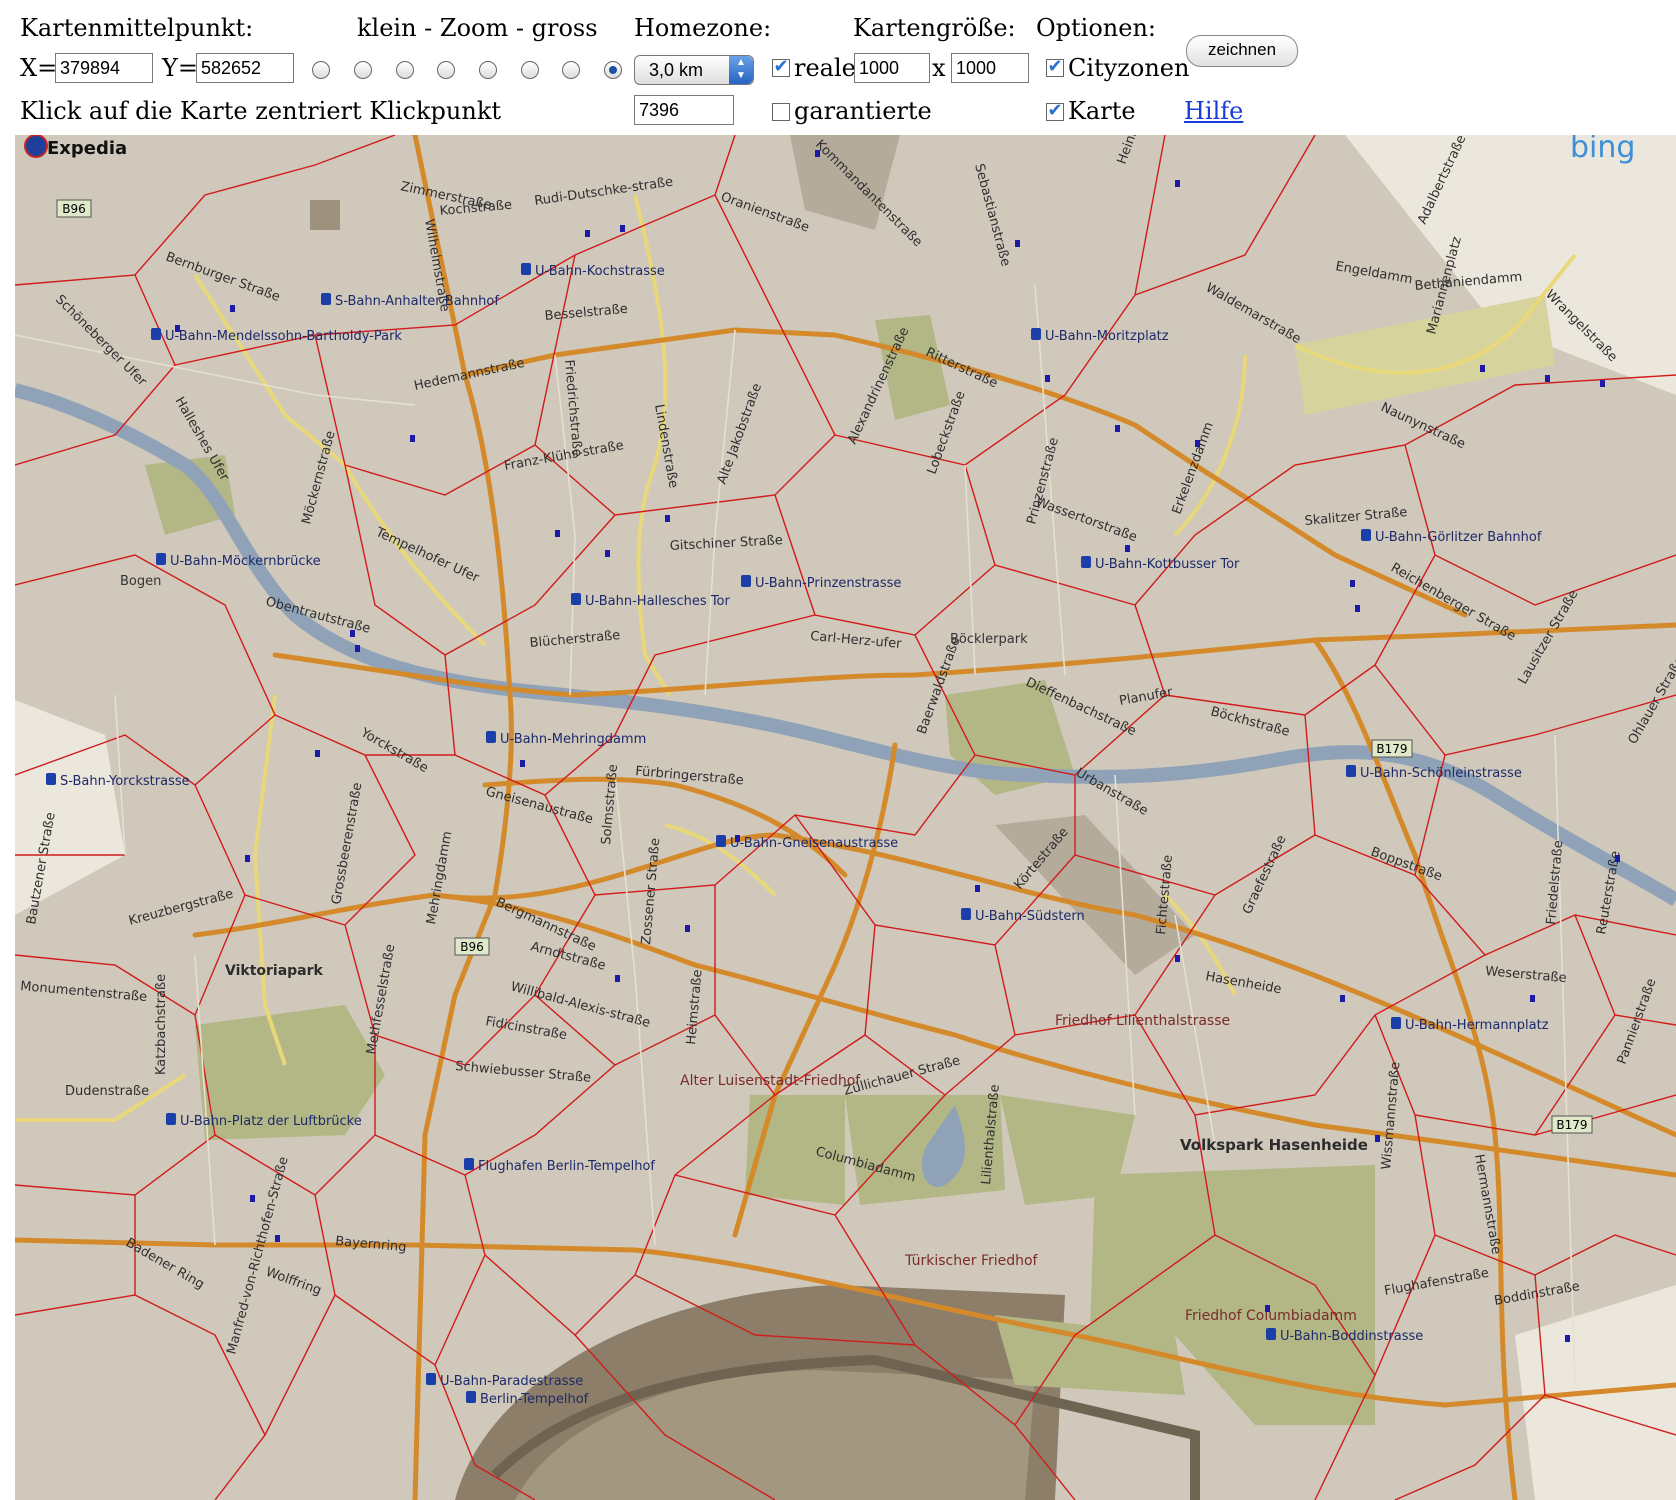 This screenshot has width=1676, height=1500. Describe the element at coordinates (417, 301) in the screenshot. I see `station-label: S-Bahn-Anhalter Bahnhof` at that location.